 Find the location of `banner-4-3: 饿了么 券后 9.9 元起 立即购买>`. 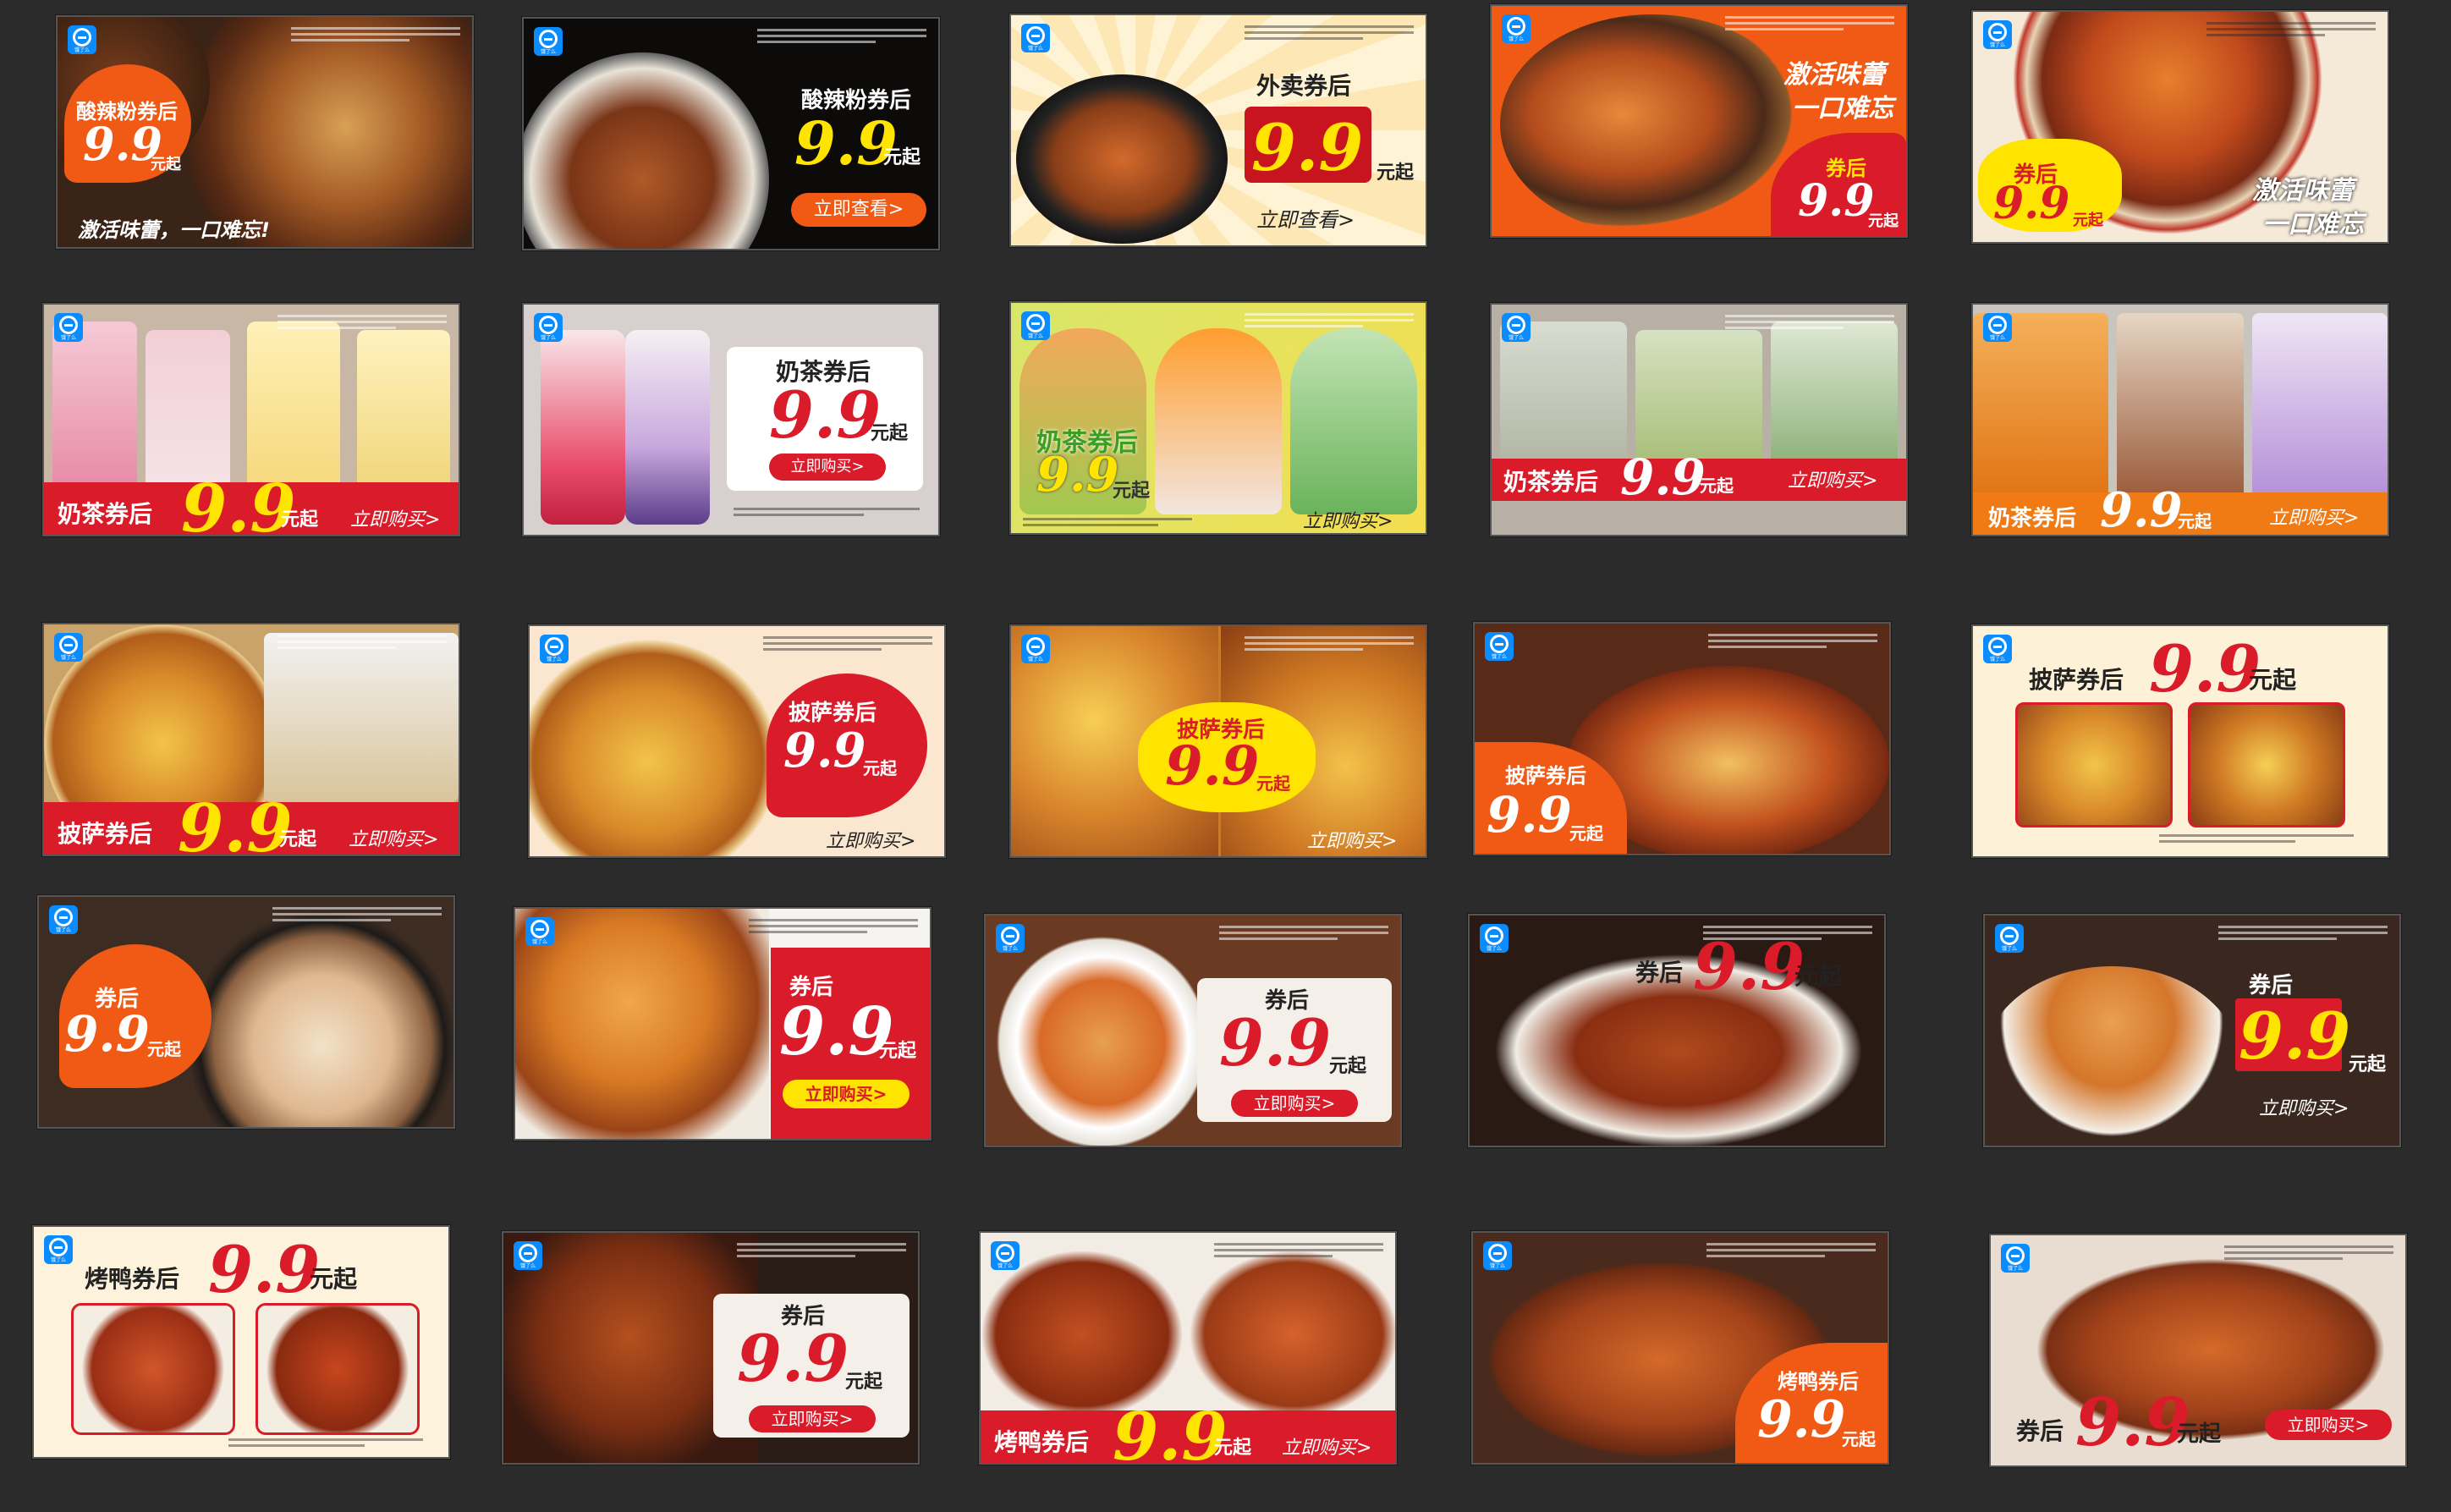

banner-4-3: 饿了么 券后 9.9 元起 立即购买> is located at coordinates (1193, 1031).